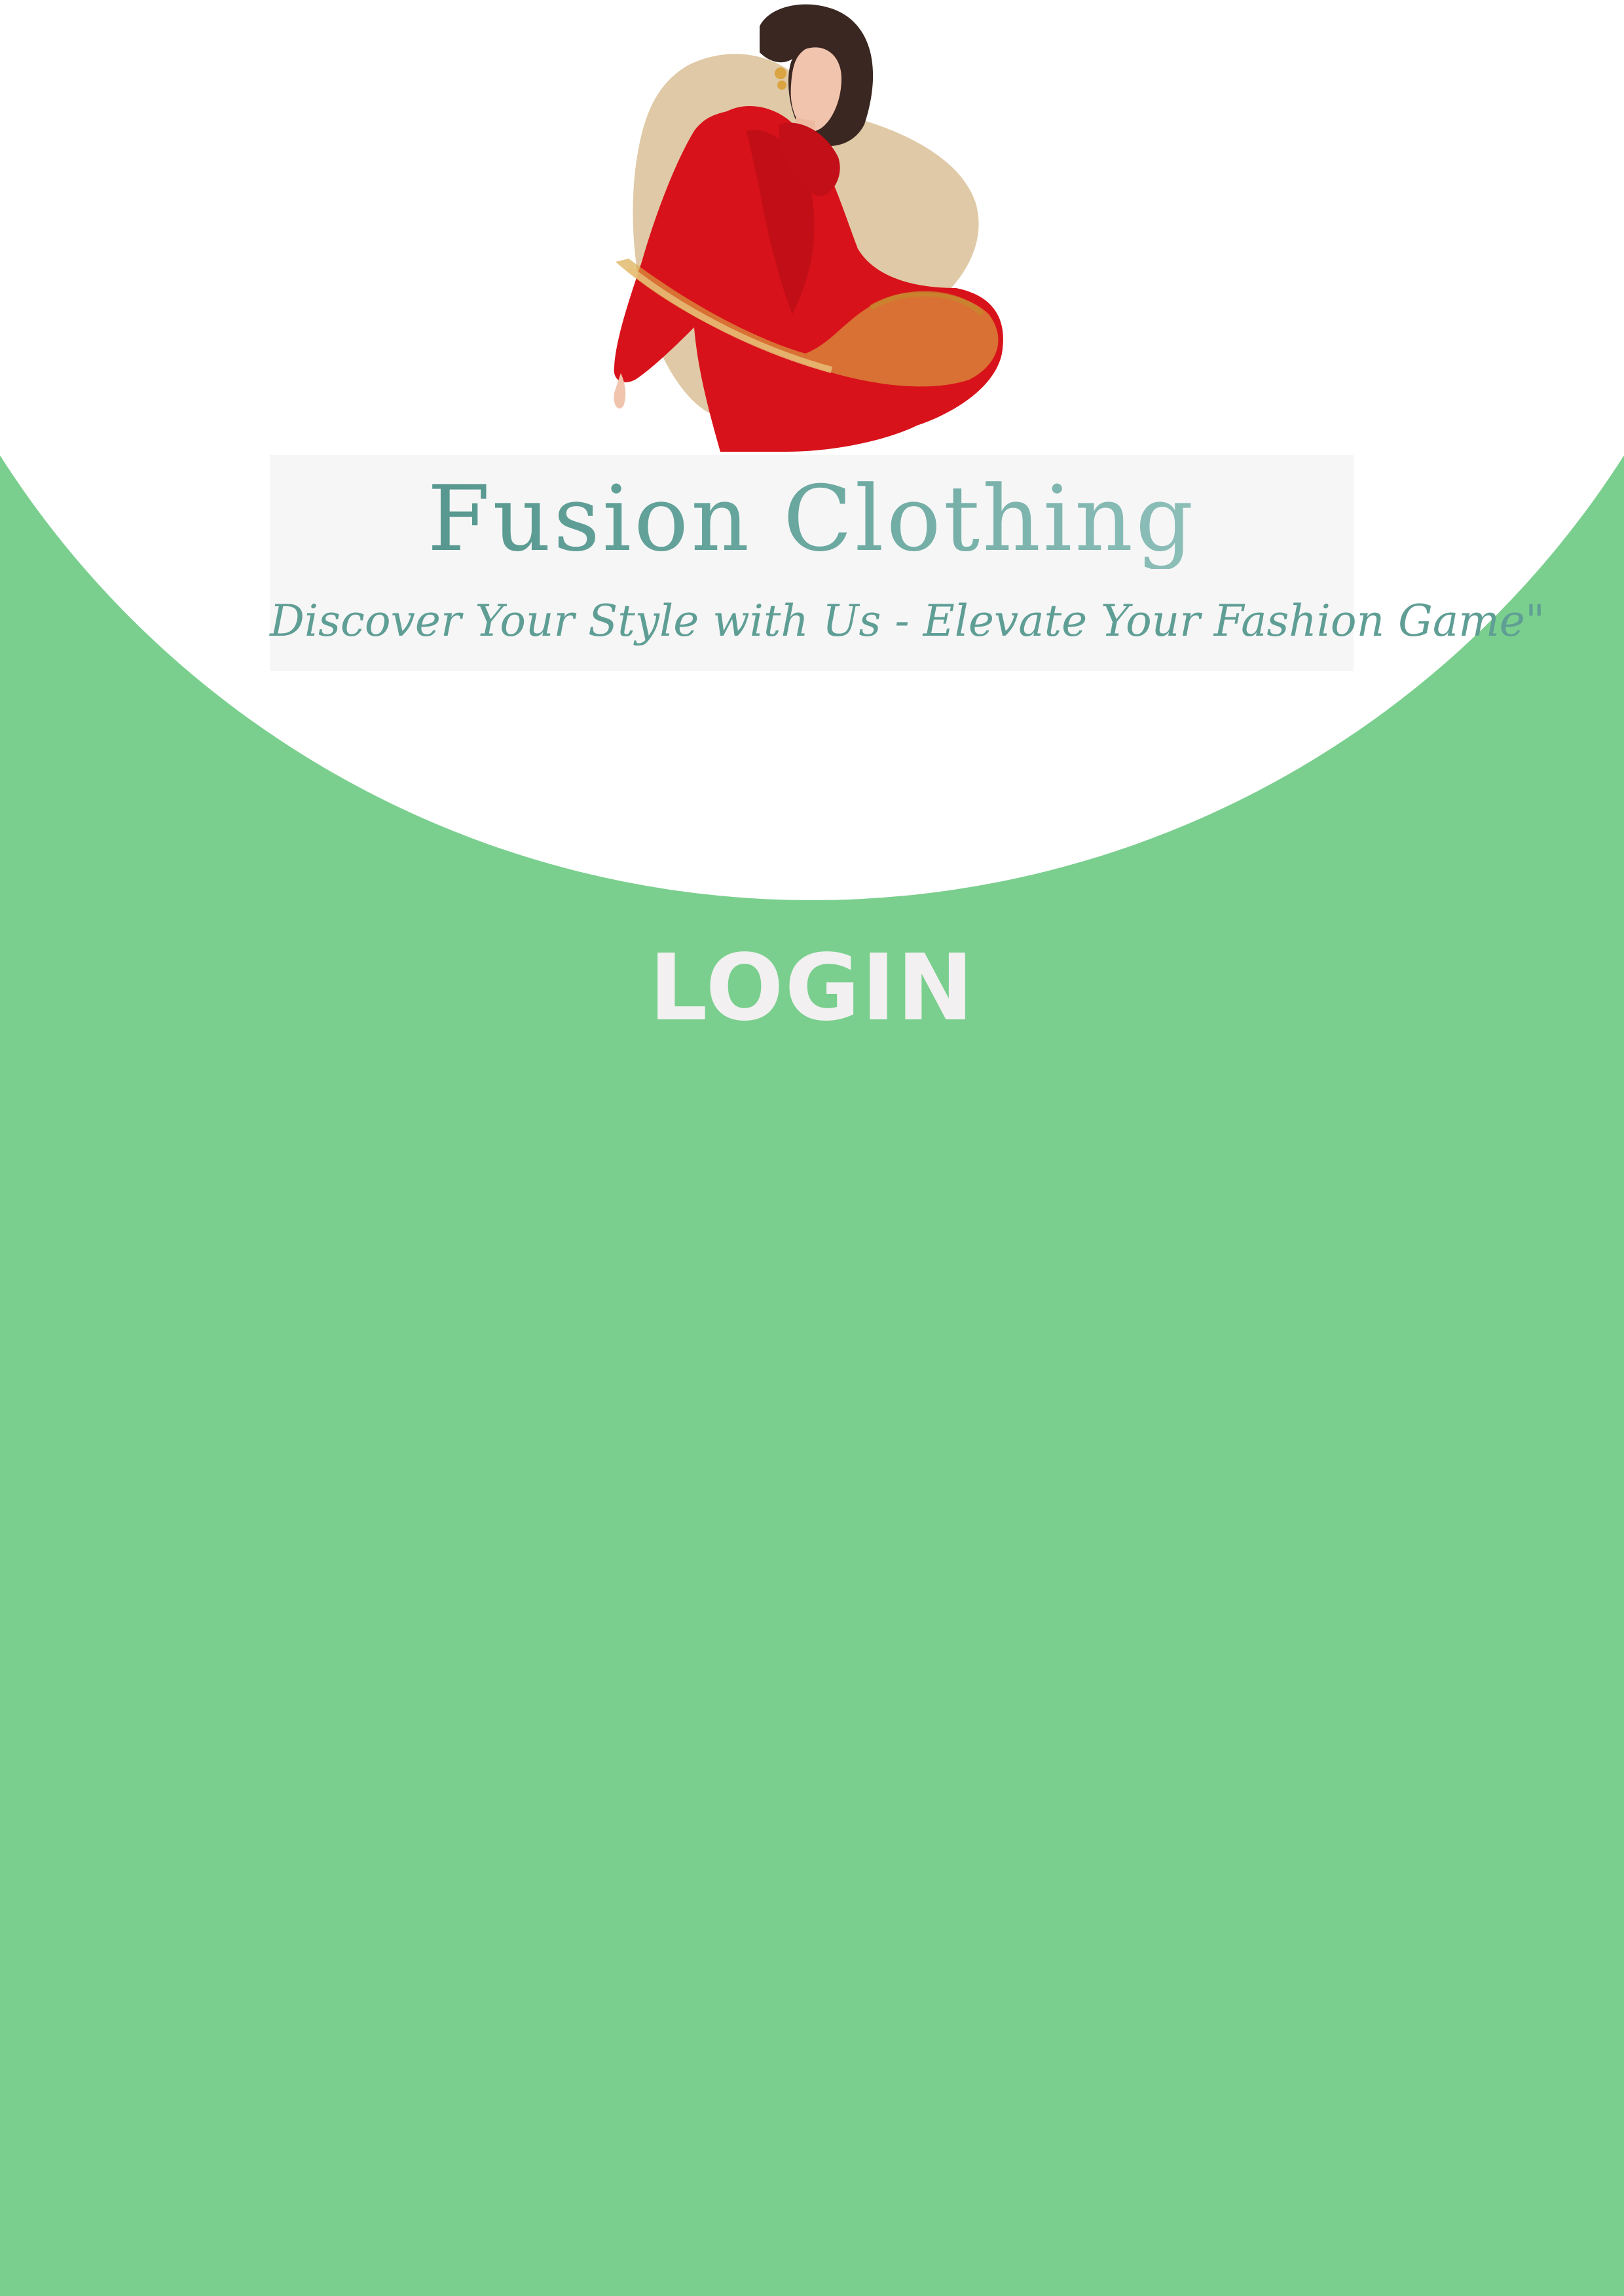 This screenshot has width=1624, height=2296. I want to click on brand-name: Fusion Clothing, so click(812, 519).